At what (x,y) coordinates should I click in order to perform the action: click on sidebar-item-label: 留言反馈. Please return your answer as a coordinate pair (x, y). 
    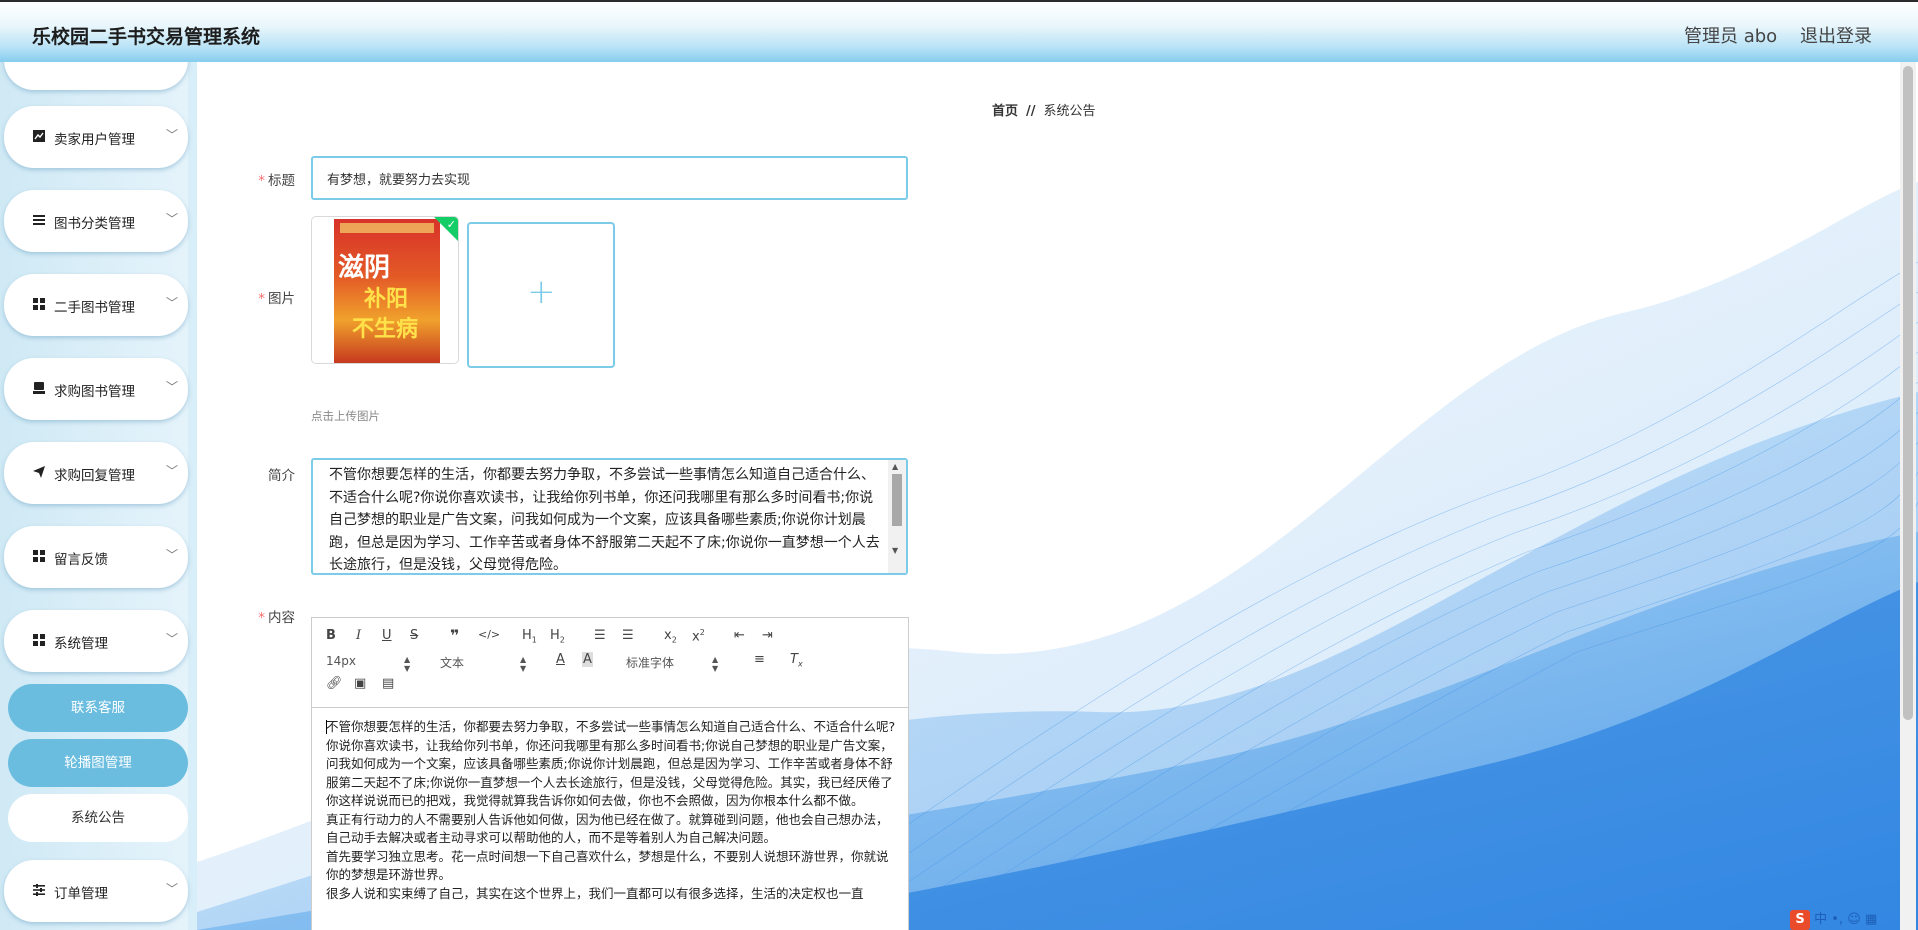
    Looking at the image, I should click on (81, 560).